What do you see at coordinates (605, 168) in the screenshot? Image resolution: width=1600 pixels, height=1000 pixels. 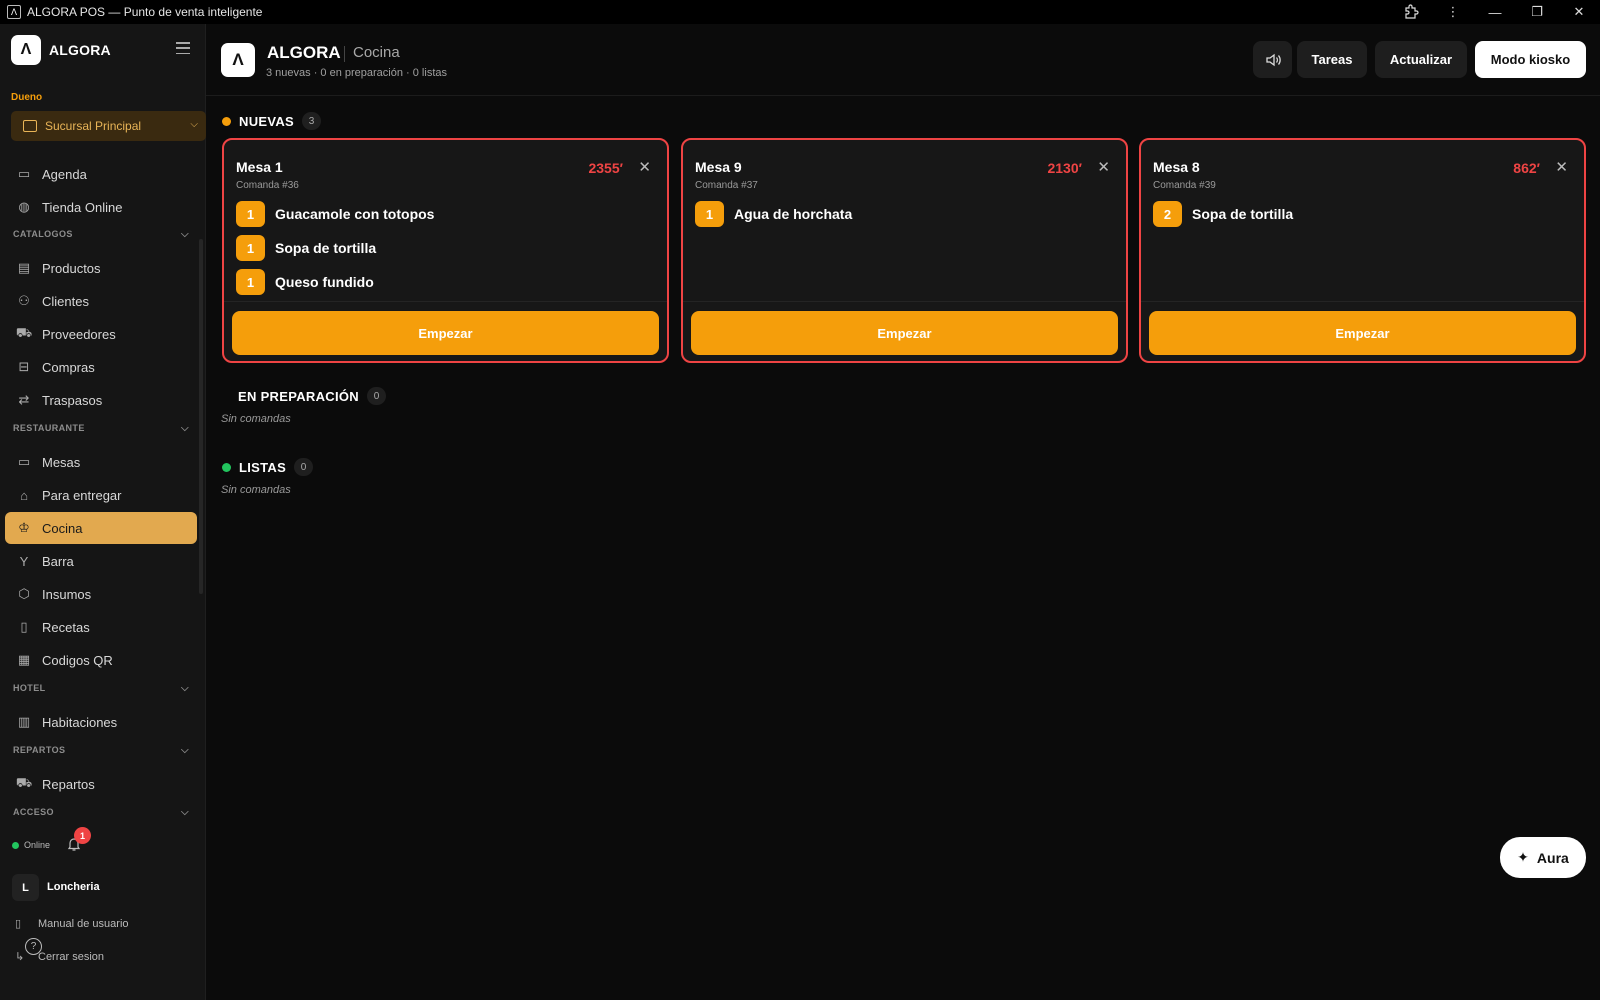 I see `order-elapsed-time: 2355′` at bounding box center [605, 168].